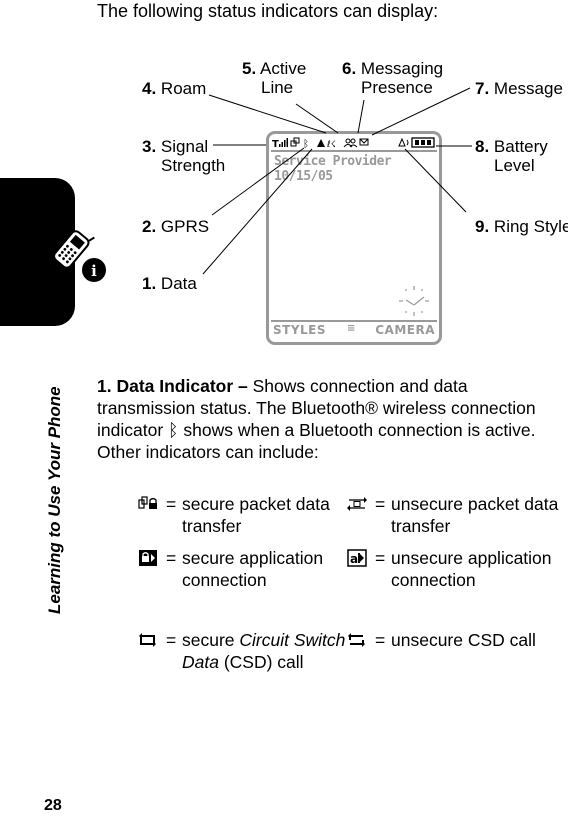 The width and height of the screenshot is (568, 817). What do you see at coordinates (519, 88) in the screenshot?
I see `callout-message: 7. Message` at bounding box center [519, 88].